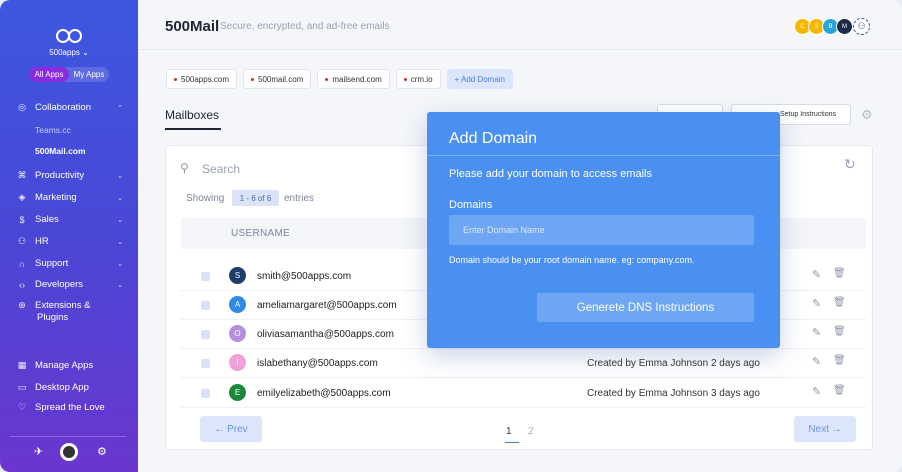 The image size is (902, 472). I want to click on sidebar-subitem-teams: Teams.cc, so click(53, 130).